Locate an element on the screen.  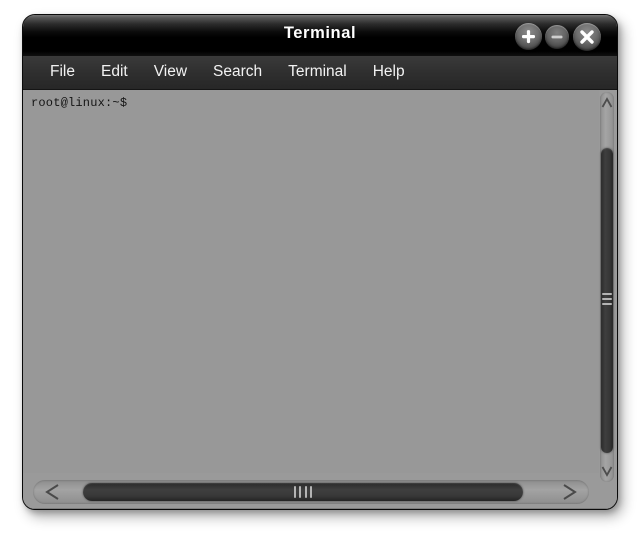
grip-vertical-icon is located at coordinates (303, 492).